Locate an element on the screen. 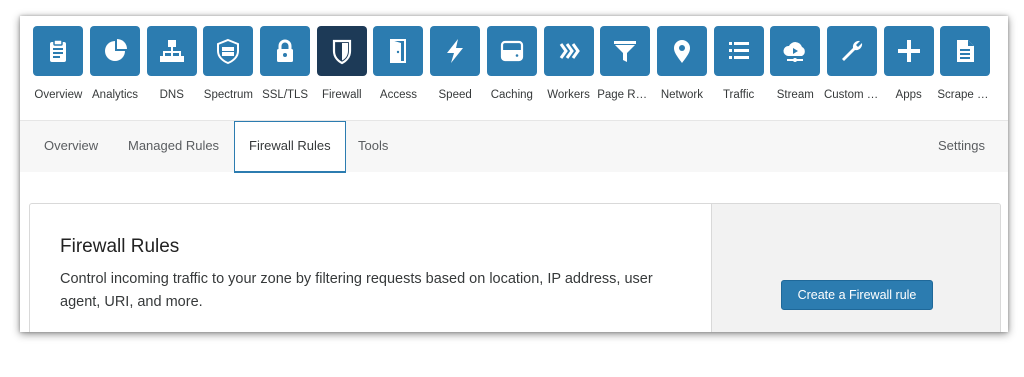 Image resolution: width=1024 pixels, height=377 pixels. lock-icon is located at coordinates (285, 51).